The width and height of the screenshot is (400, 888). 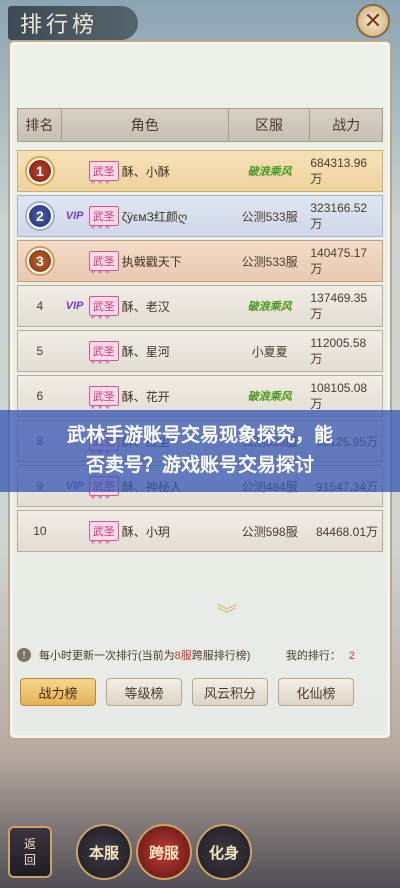 What do you see at coordinates (339, 260) in the screenshot?
I see `power-cell: 140475.17万` at bounding box center [339, 260].